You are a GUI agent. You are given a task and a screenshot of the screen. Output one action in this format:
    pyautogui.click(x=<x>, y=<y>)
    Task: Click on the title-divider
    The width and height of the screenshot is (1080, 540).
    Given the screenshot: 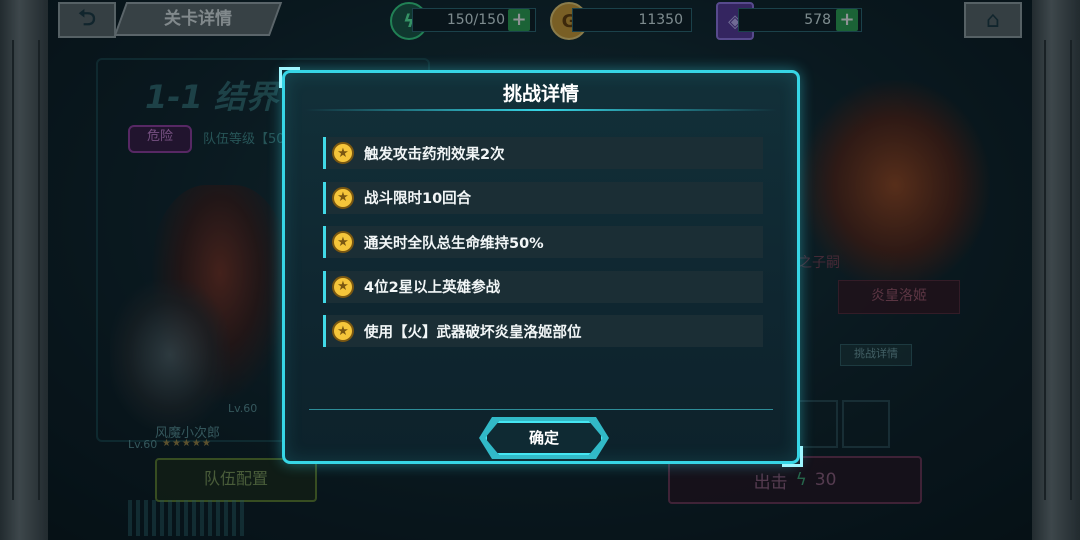 What is the action you would take?
    pyautogui.click(x=541, y=110)
    